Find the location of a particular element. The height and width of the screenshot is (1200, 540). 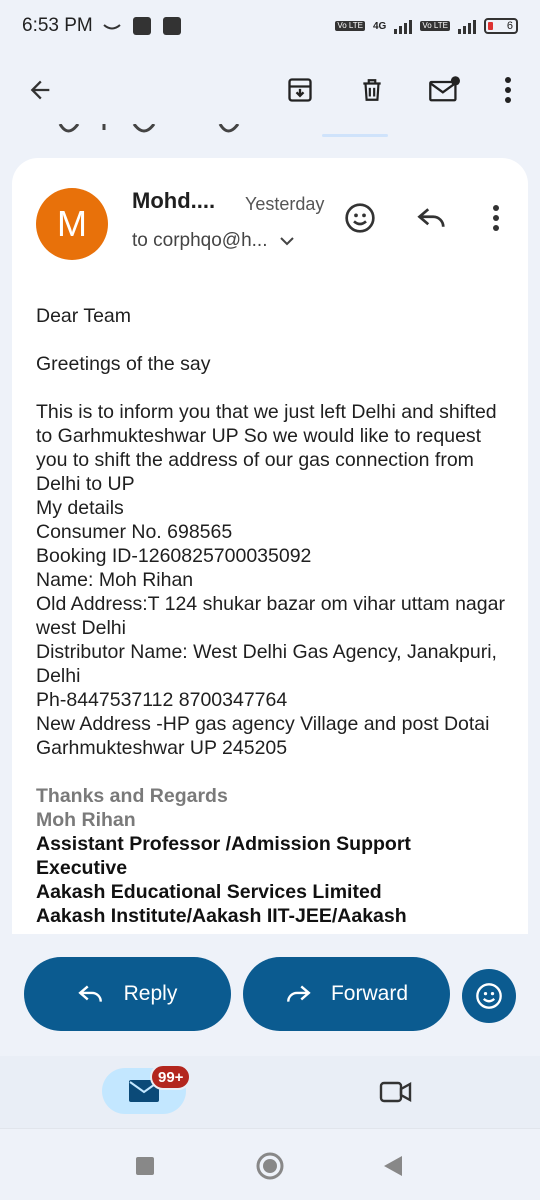

phone-numbers: Ph-8447537112 8700347764 is located at coordinates (271, 700).